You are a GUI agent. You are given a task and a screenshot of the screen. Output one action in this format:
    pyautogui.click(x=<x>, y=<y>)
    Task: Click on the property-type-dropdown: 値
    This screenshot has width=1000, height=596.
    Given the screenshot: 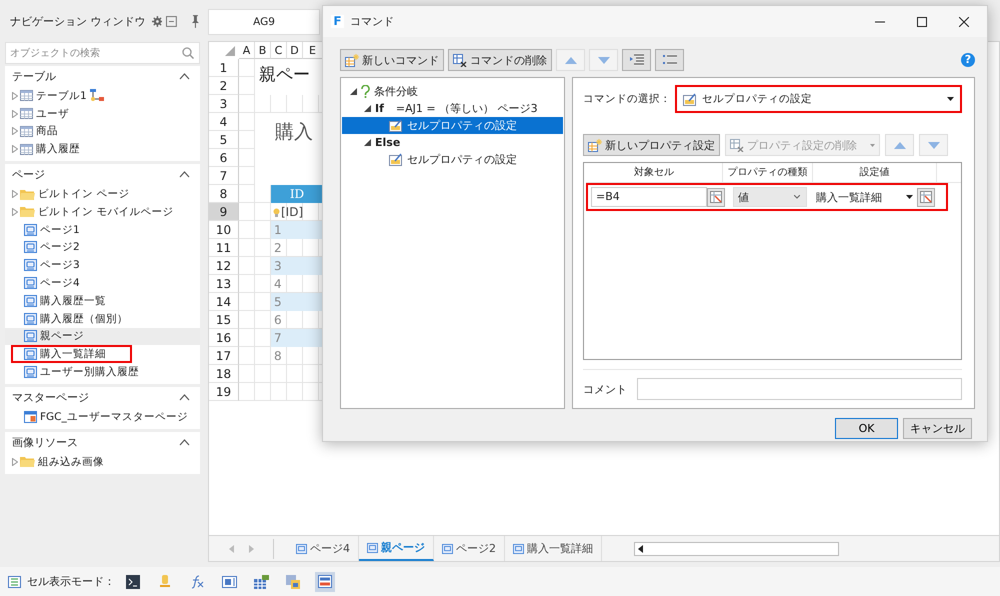 What is the action you would take?
    pyautogui.click(x=770, y=197)
    